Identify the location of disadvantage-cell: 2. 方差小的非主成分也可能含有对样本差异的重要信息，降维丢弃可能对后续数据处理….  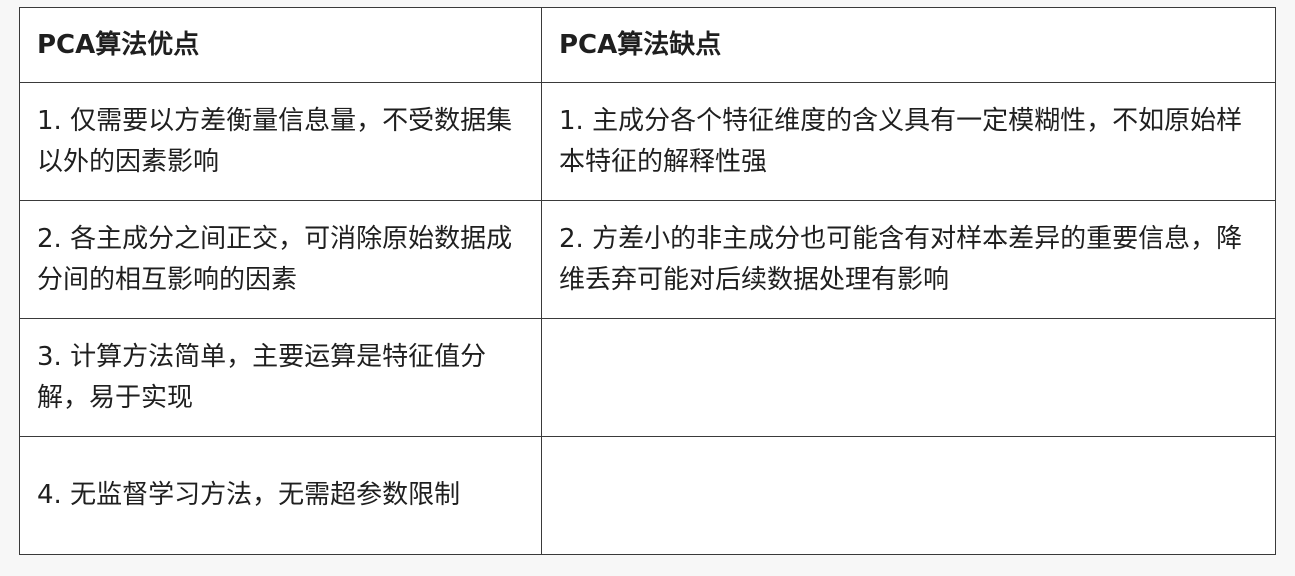
(908, 259).